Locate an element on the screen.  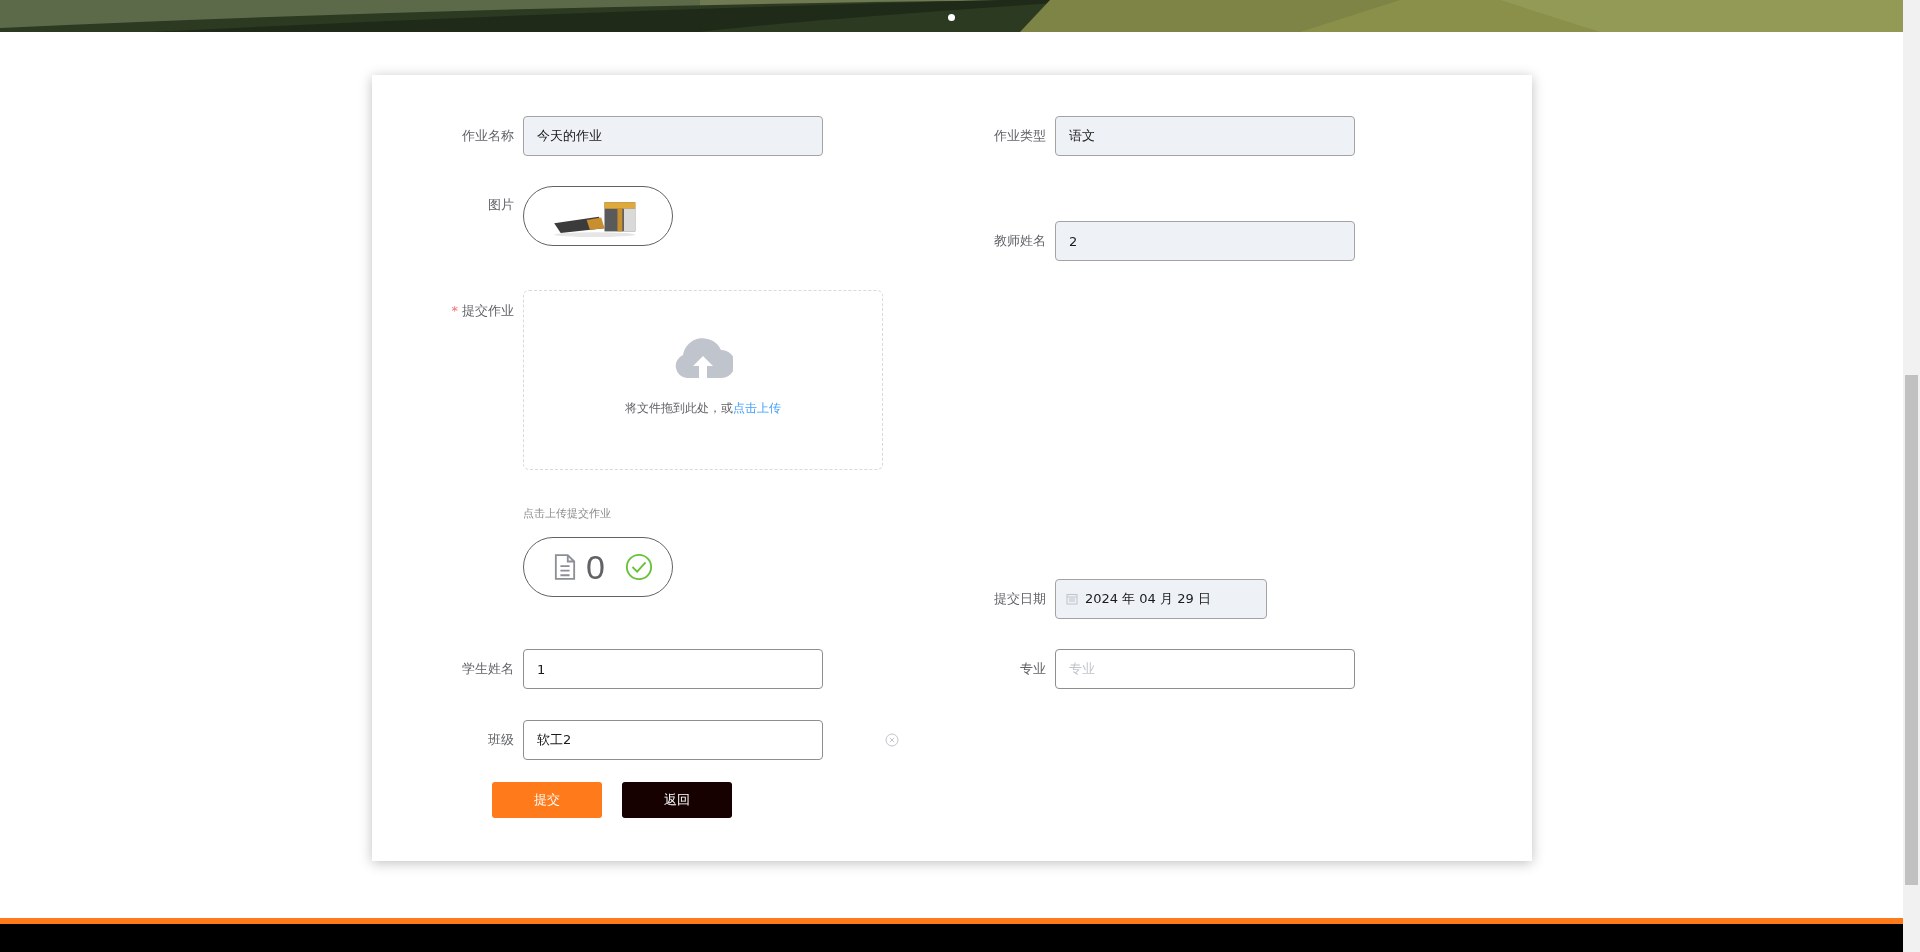
calendar-icon is located at coordinates (1072, 599).